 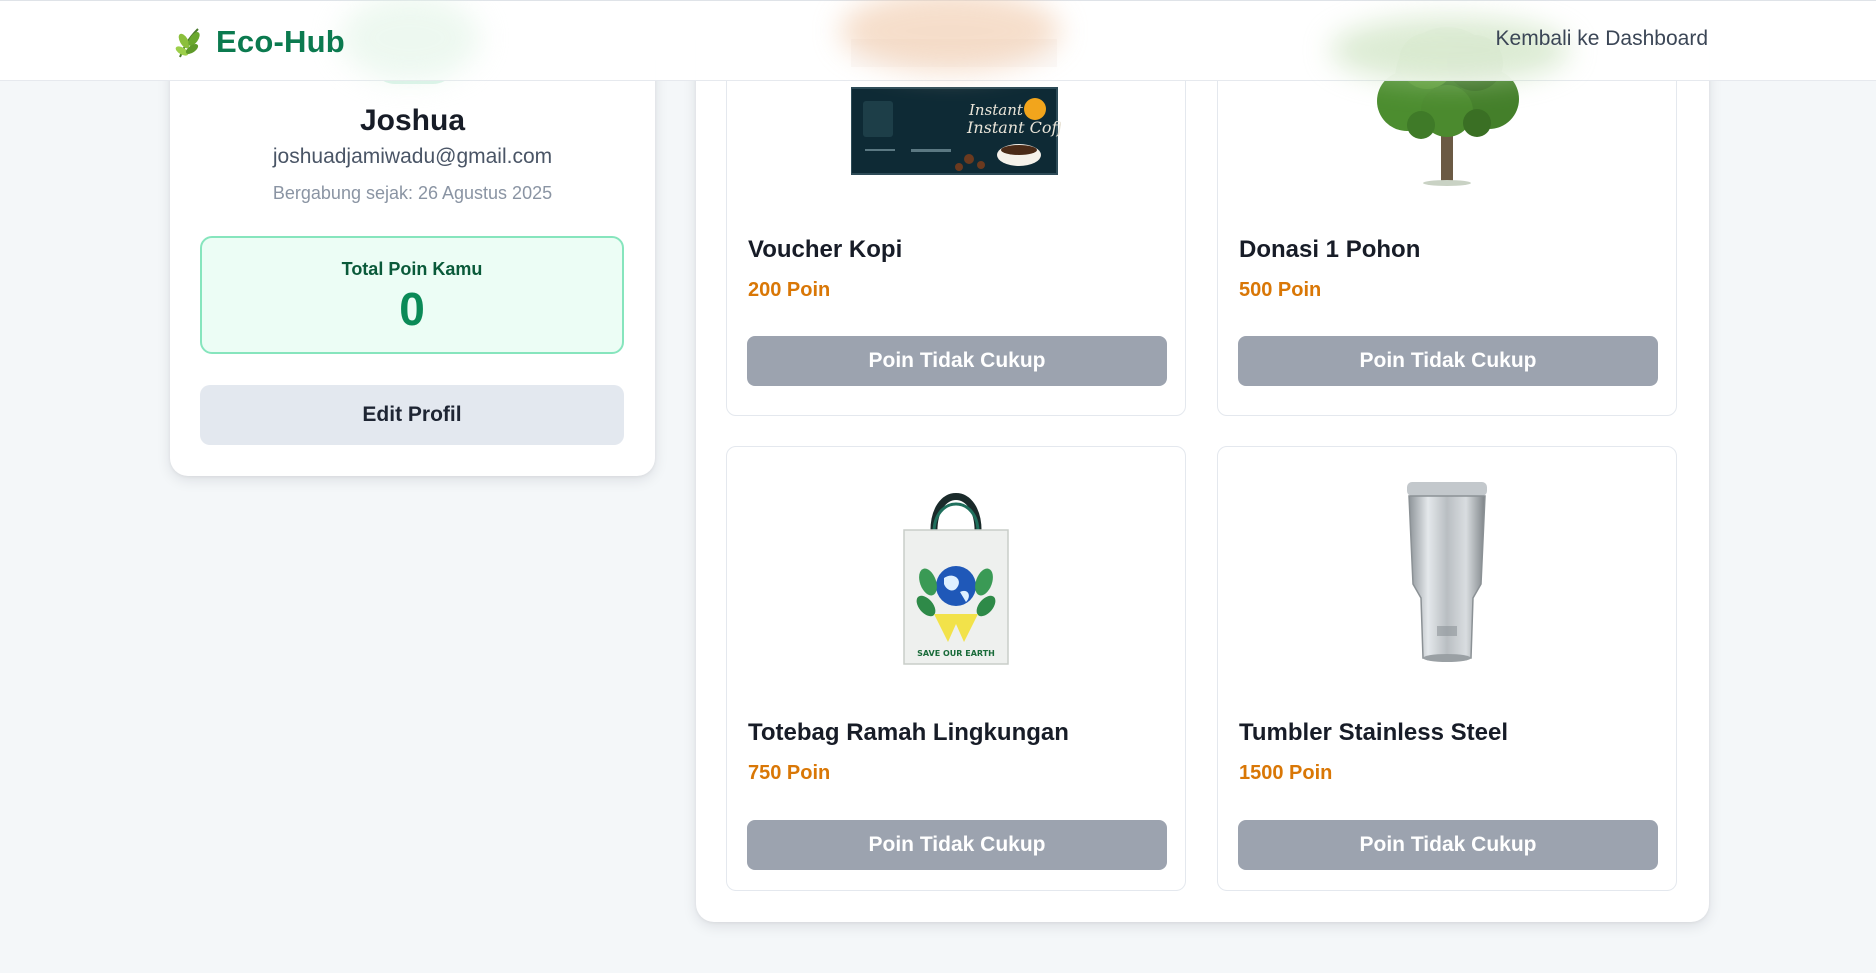 What do you see at coordinates (1013, 127) in the screenshot?
I see `coffee-voucher-text: Instant Coffee` at bounding box center [1013, 127].